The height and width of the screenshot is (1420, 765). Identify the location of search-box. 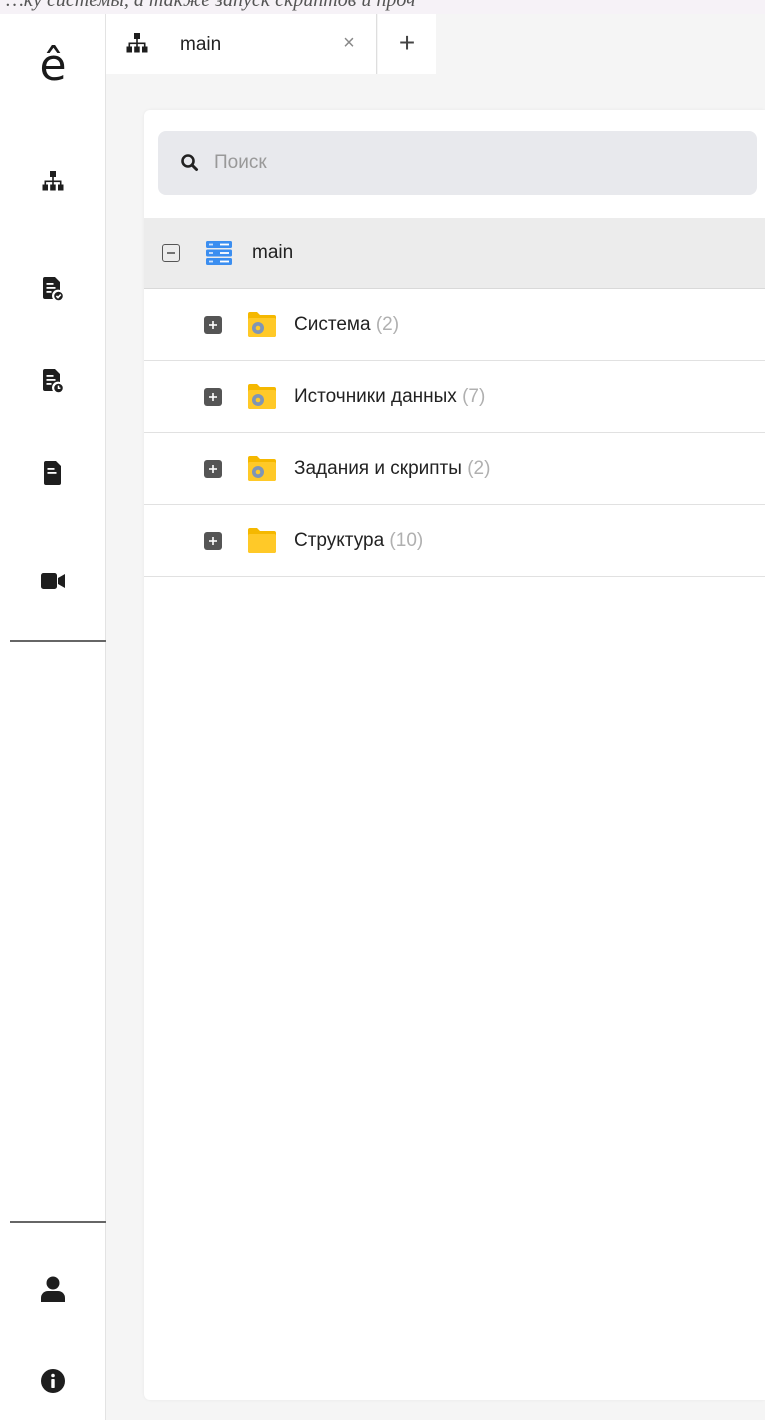
(457, 163).